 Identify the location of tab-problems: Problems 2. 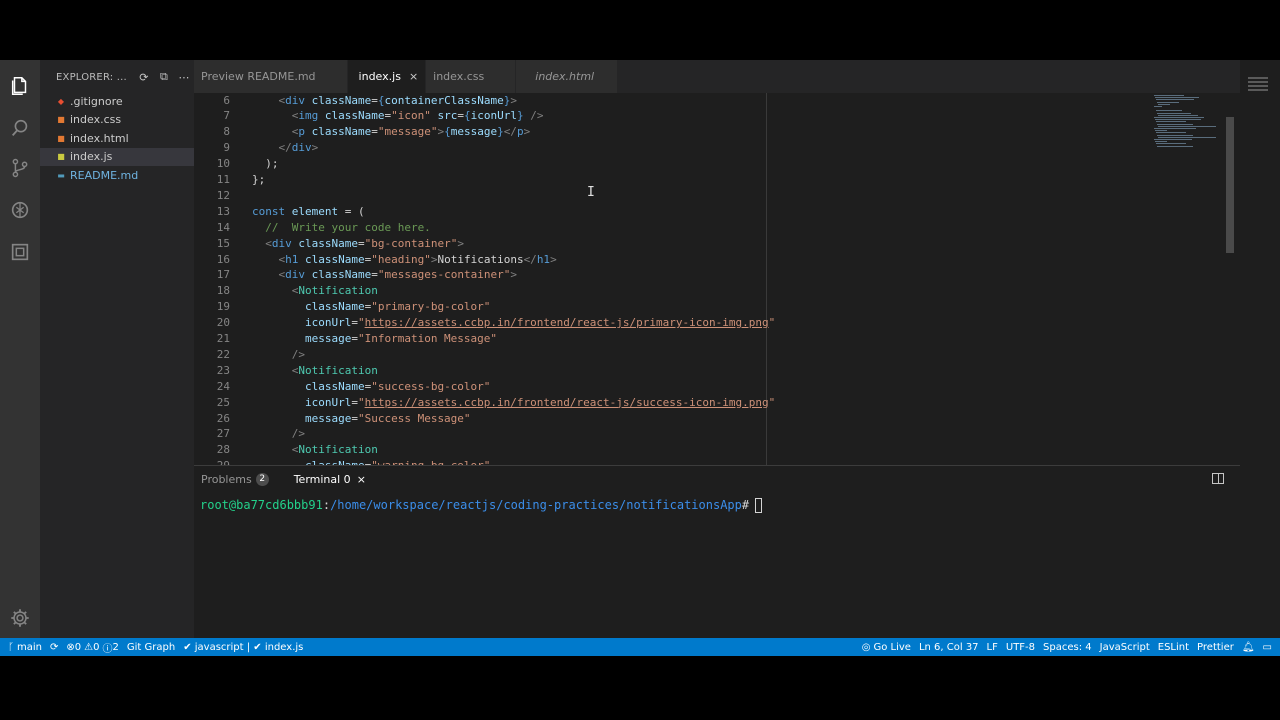
(235, 479).